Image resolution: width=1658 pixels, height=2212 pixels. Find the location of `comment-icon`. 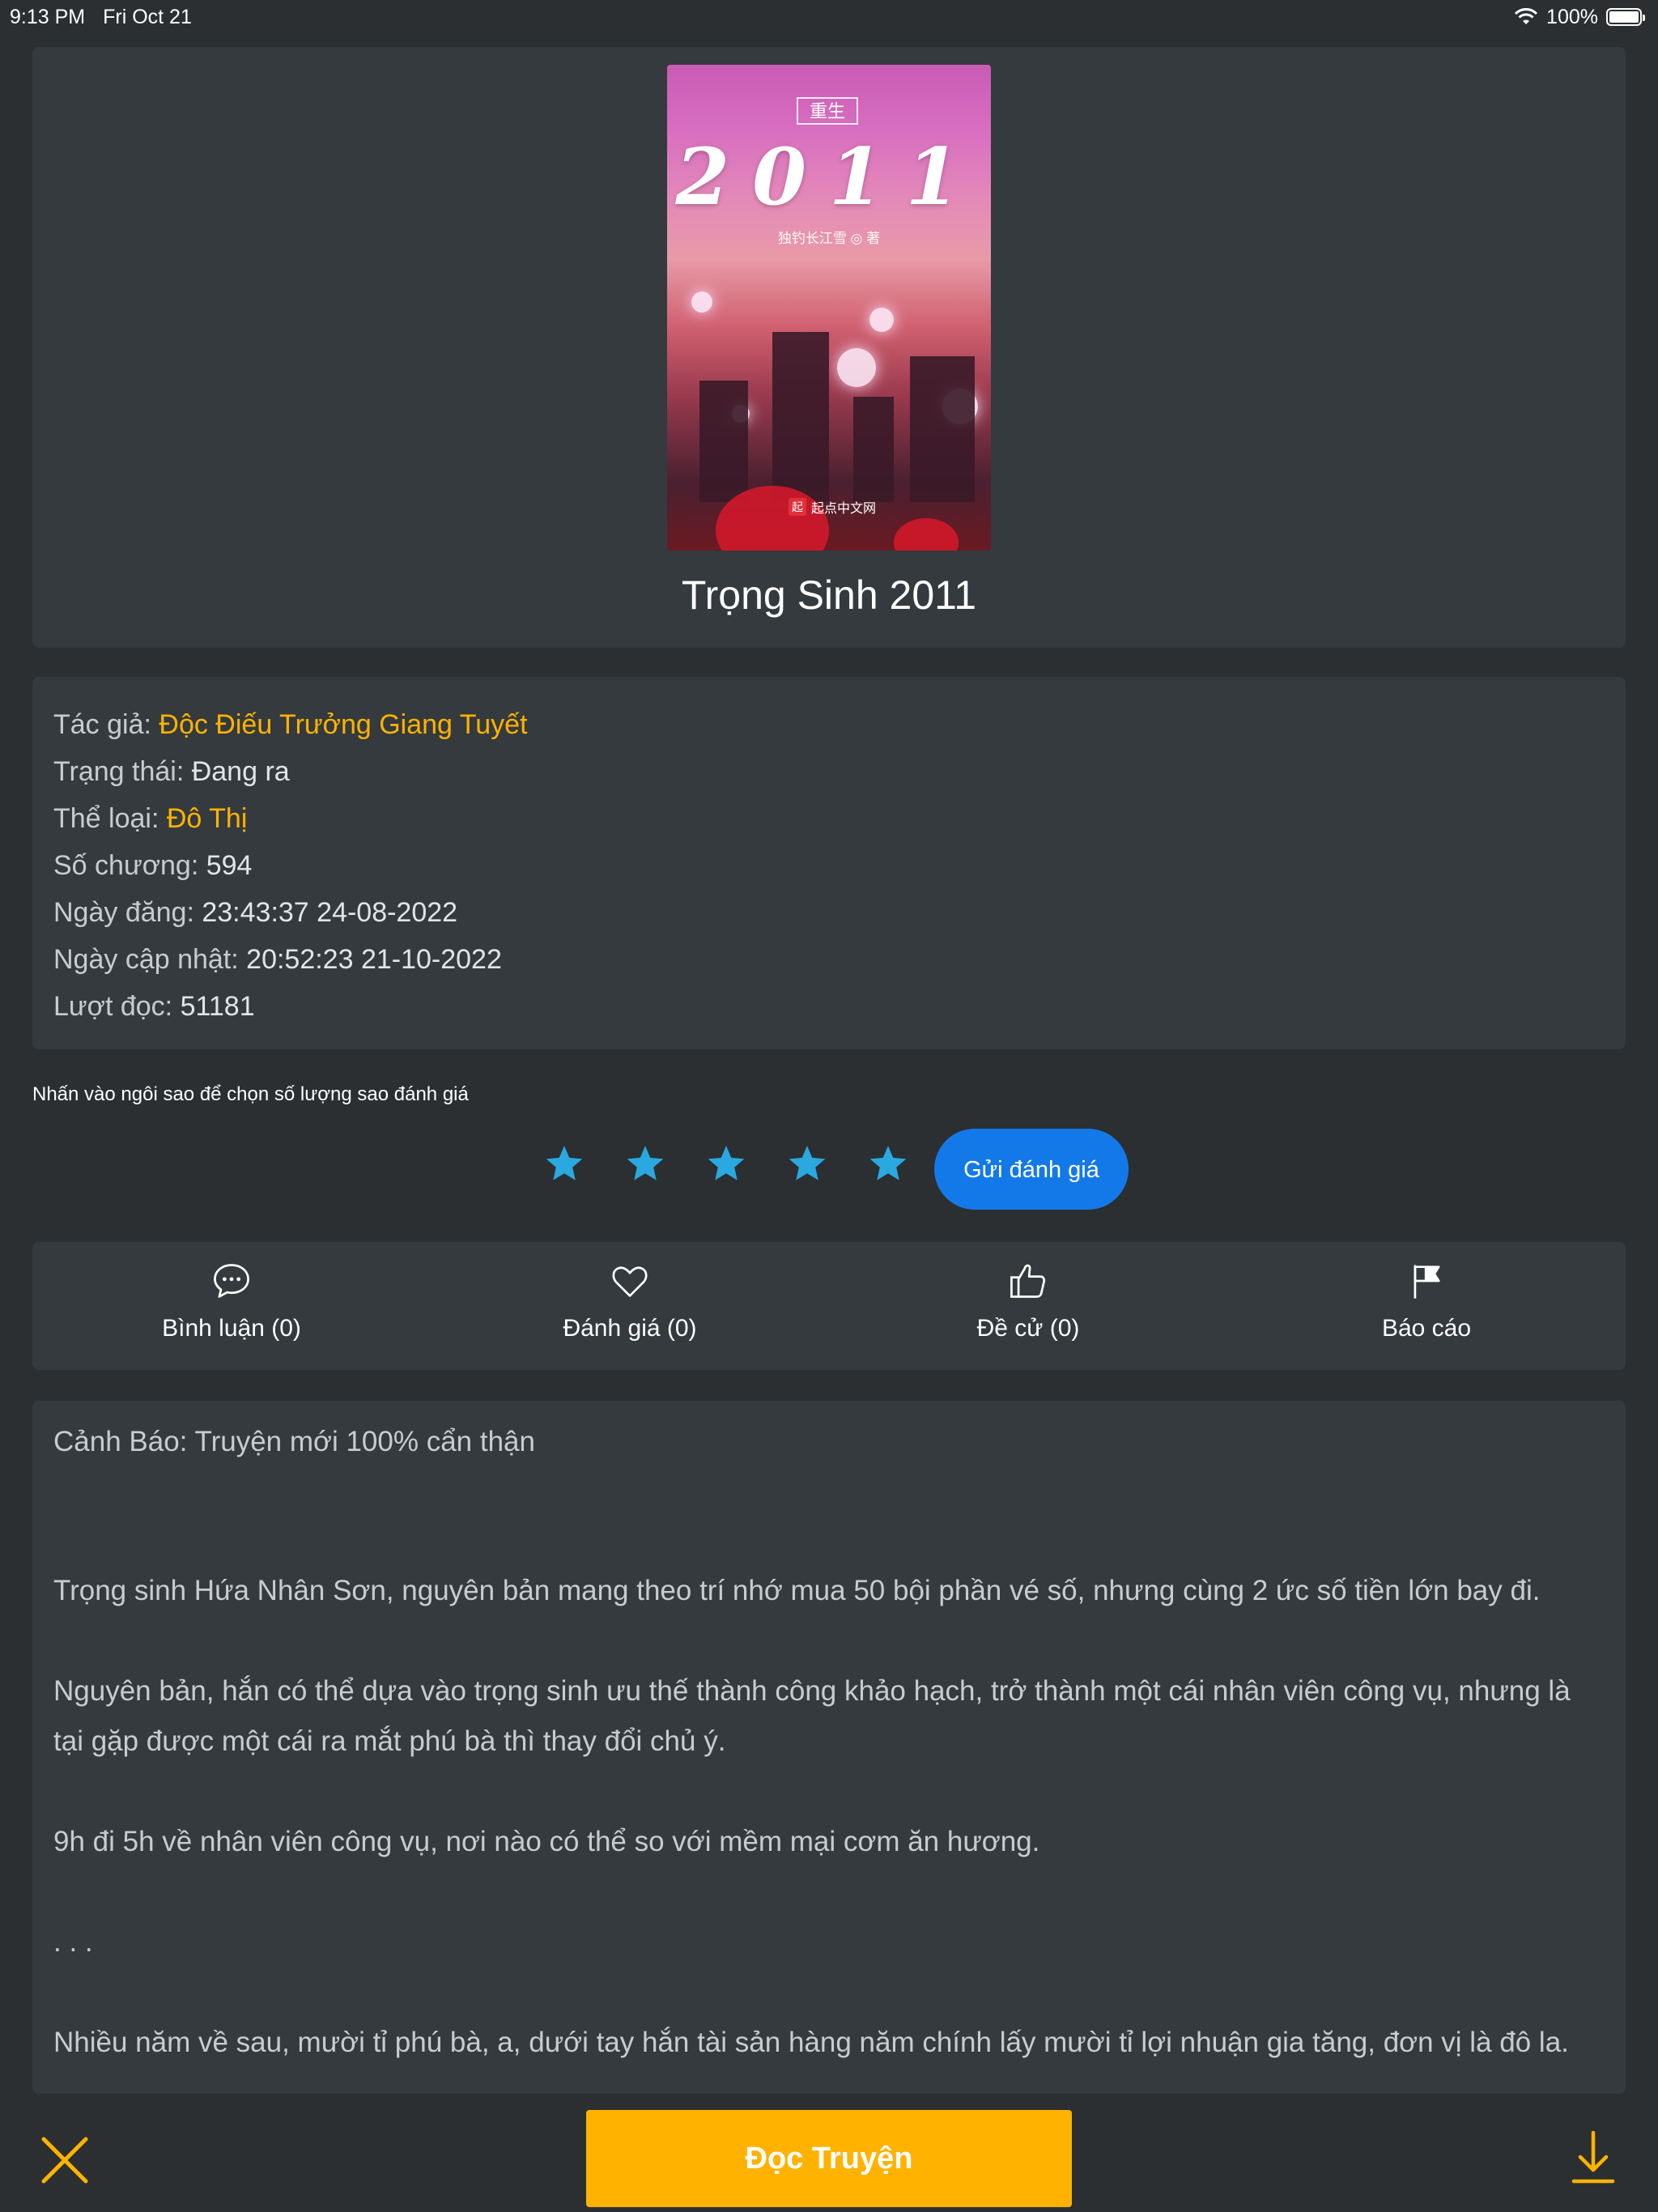

comment-icon is located at coordinates (231, 1281).